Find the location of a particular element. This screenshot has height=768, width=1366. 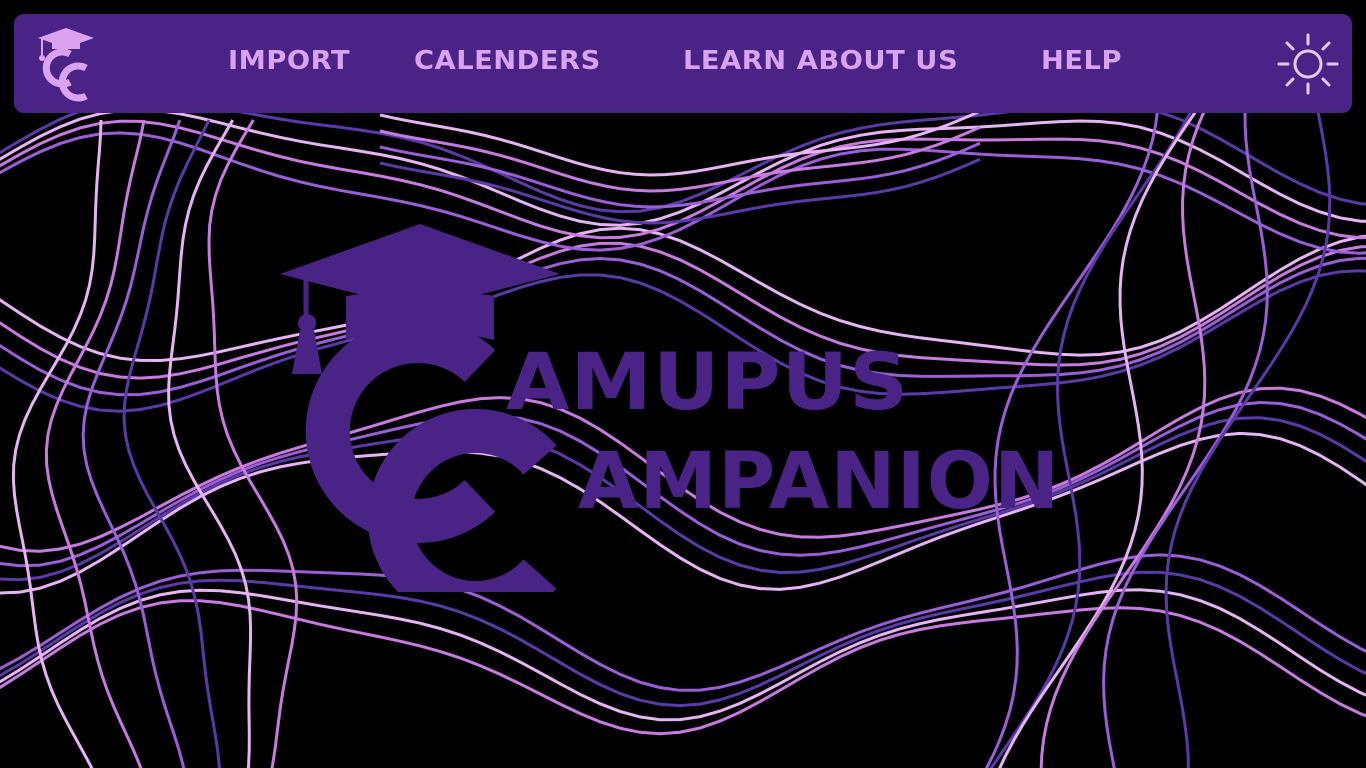

hero-title-line-2: AMPANION is located at coordinates (819, 482).